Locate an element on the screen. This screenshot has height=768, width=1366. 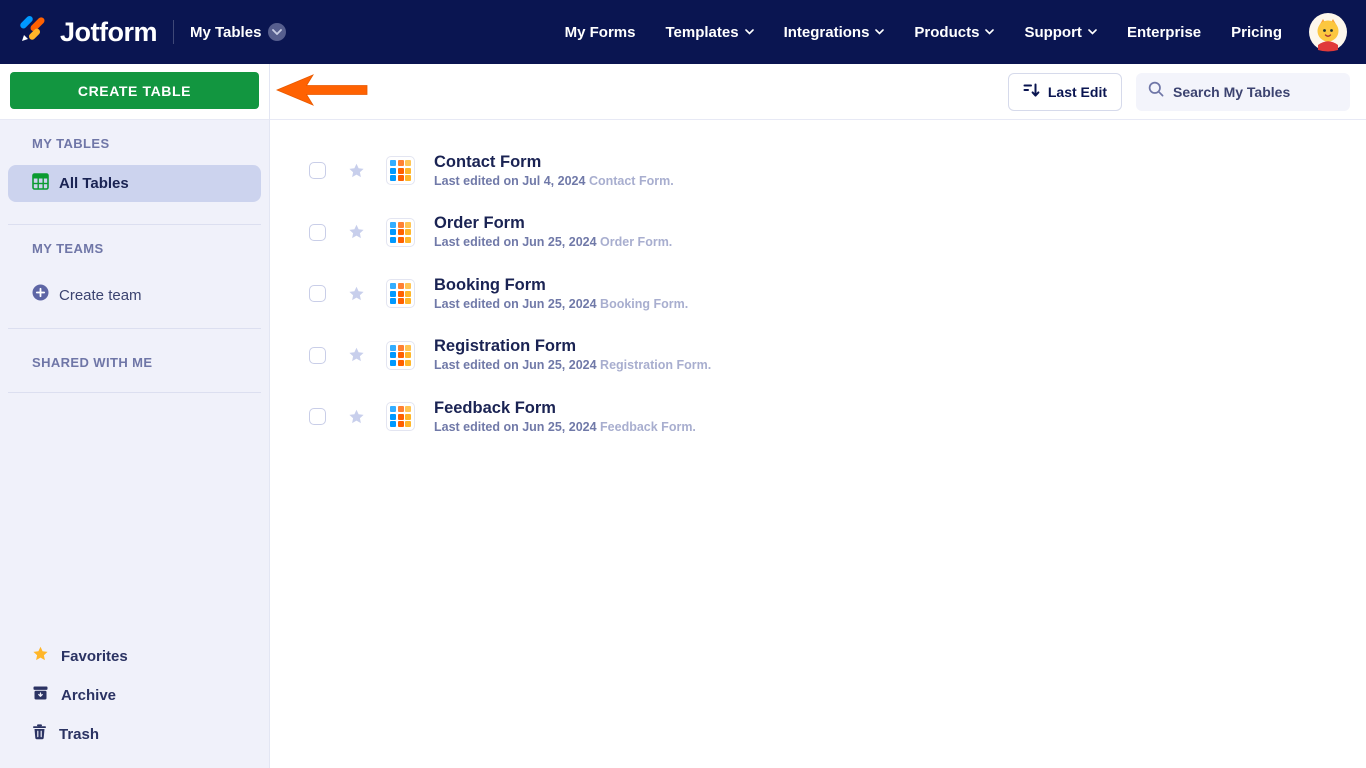
table-title: Booking Form is located at coordinates (490, 284).